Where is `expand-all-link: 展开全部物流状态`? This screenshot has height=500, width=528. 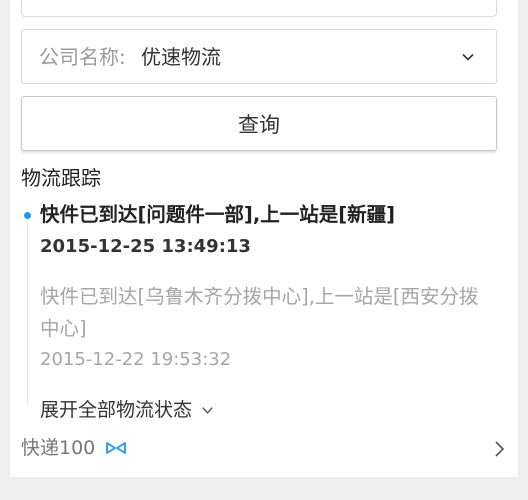 expand-all-link: 展开全部物流状态 is located at coordinates (127, 410).